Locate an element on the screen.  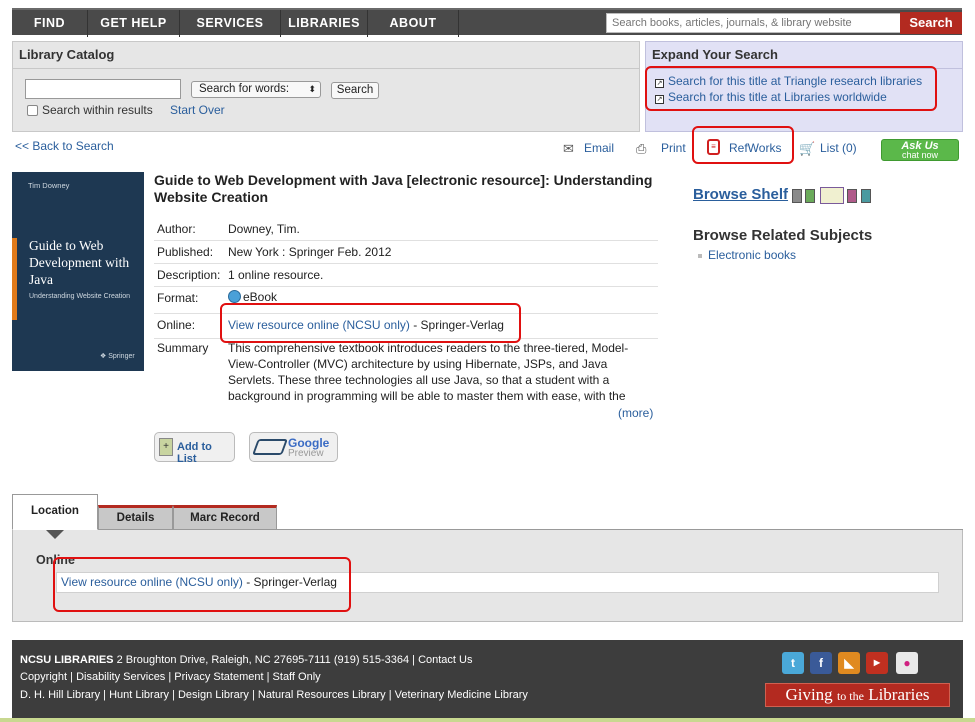
google-preview-button: Google Preview is located at coordinates (293, 447).